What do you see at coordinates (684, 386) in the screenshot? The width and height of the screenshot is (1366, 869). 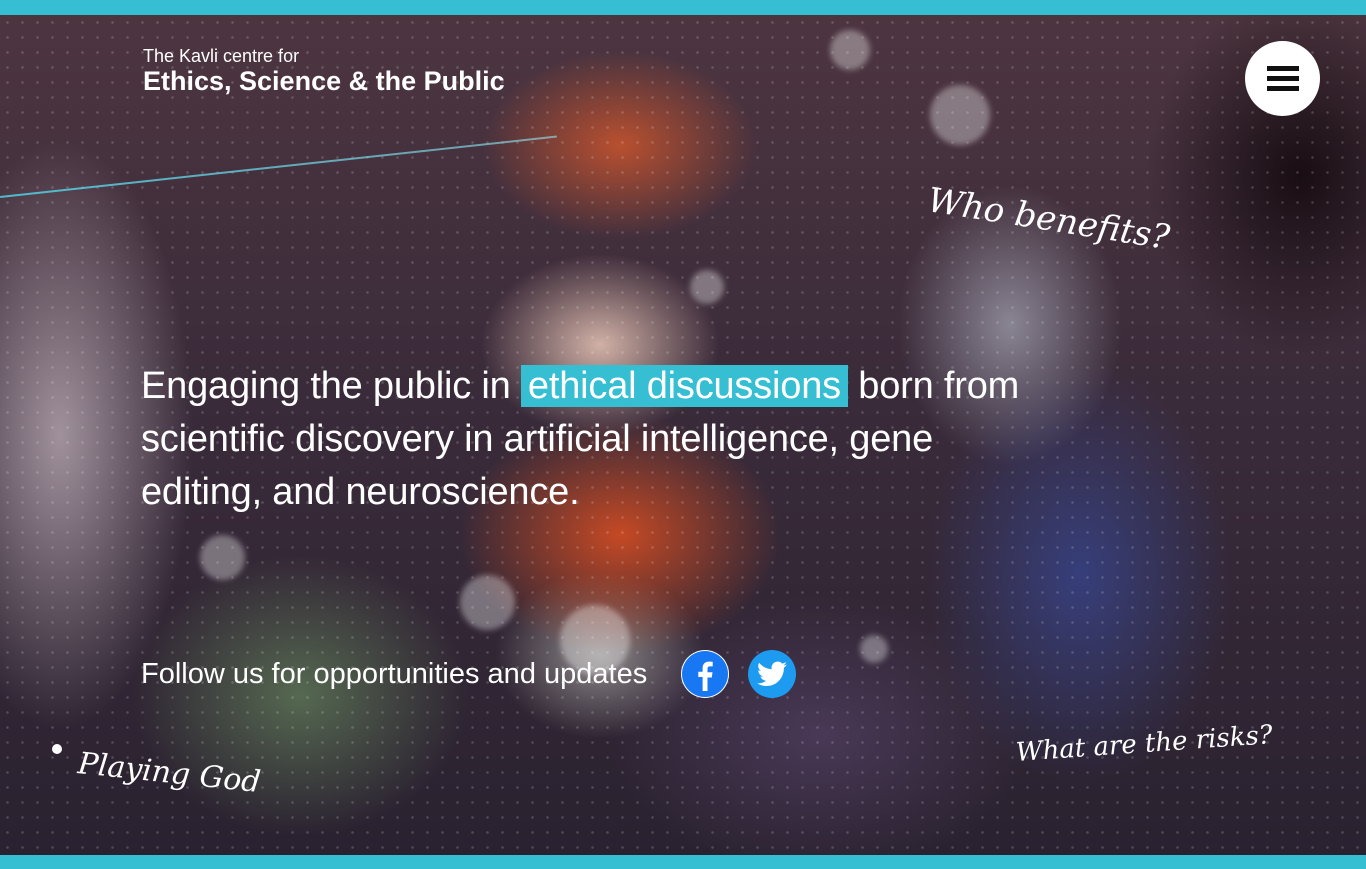 I see `headline-highlight: ethical discussions` at bounding box center [684, 386].